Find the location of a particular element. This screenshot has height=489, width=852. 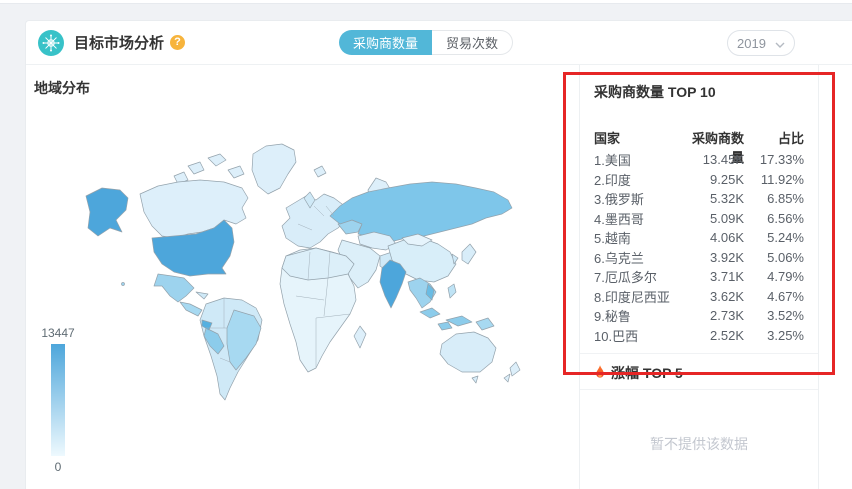

cell-country: 6.乌克兰 is located at coordinates (619, 258).